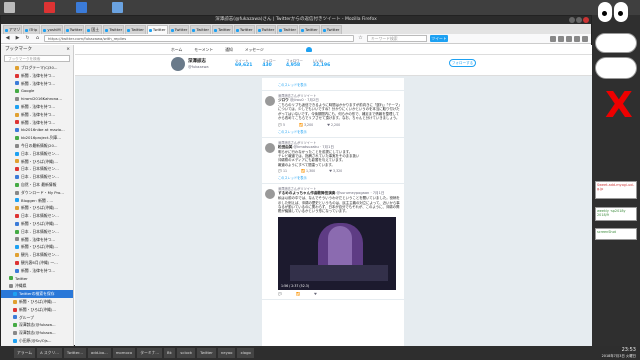 Image resolution: width=640 pixels, height=360 pixels. I want to click on close-button, so click(586, 20).